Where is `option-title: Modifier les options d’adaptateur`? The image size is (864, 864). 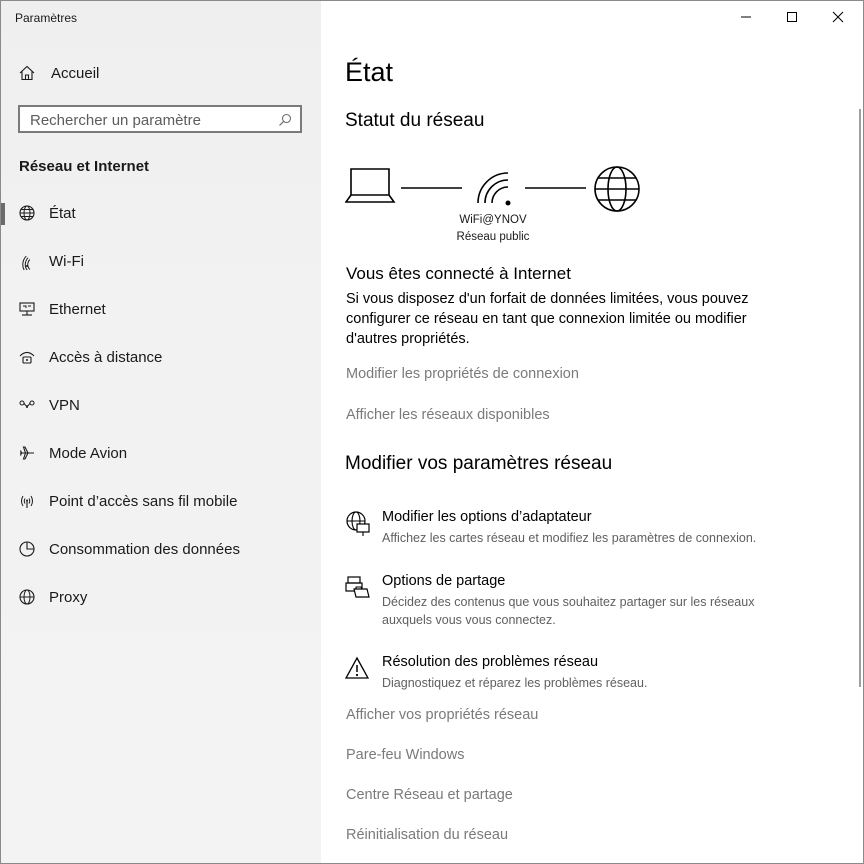 option-title: Modifier les options d’adaptateur is located at coordinates (487, 517).